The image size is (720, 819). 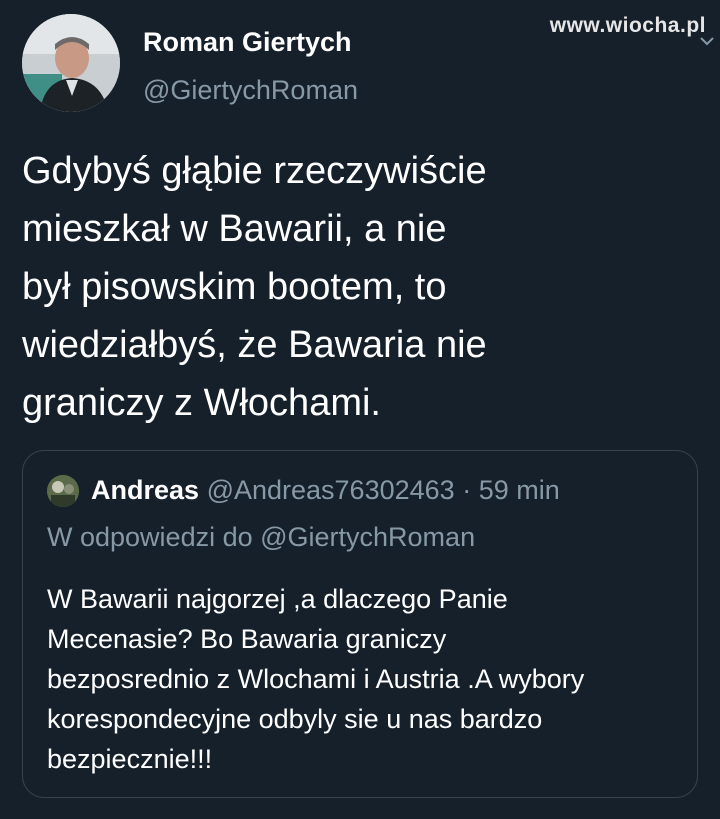 I want to click on author-name: Roman Giertych, so click(x=247, y=42).